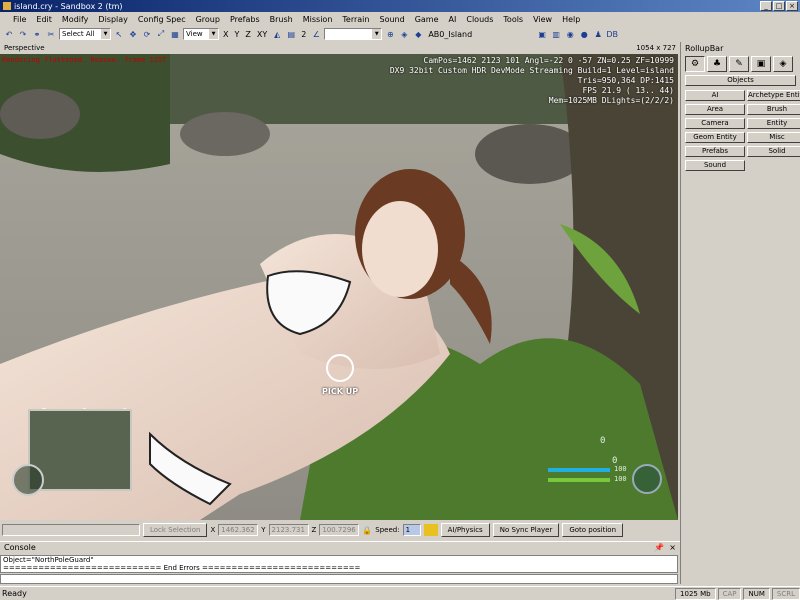  What do you see at coordinates (740, 80) in the screenshot?
I see `objects-header: Objects` at bounding box center [740, 80].